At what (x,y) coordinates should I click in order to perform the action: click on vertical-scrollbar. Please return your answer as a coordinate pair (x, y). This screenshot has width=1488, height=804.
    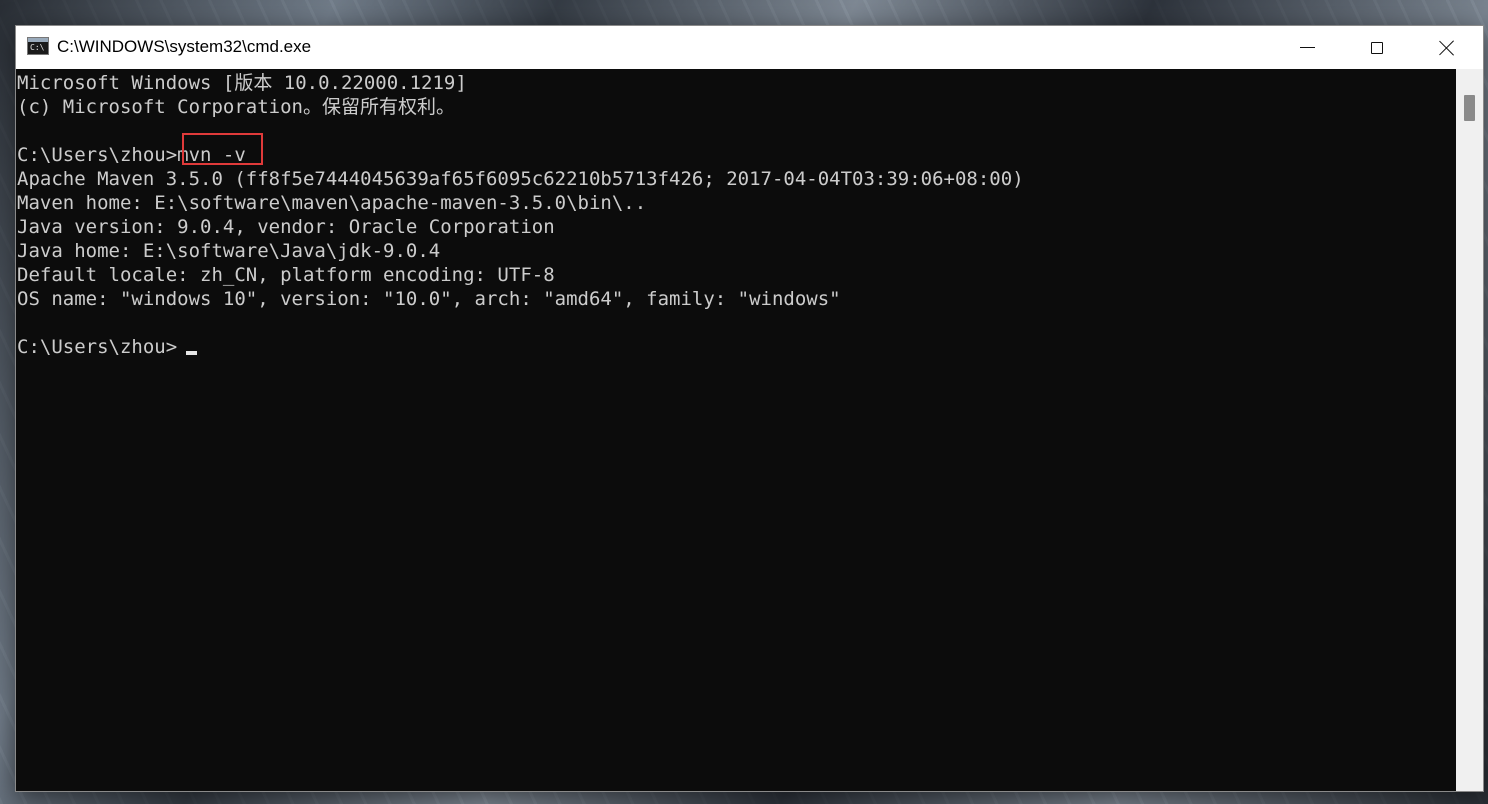
    Looking at the image, I should click on (1469, 430).